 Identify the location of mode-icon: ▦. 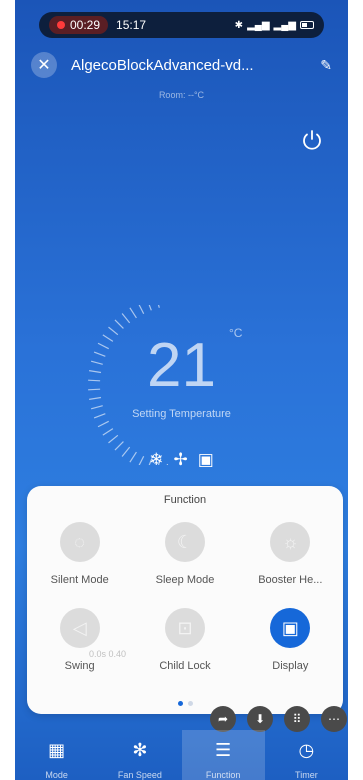
(57, 750).